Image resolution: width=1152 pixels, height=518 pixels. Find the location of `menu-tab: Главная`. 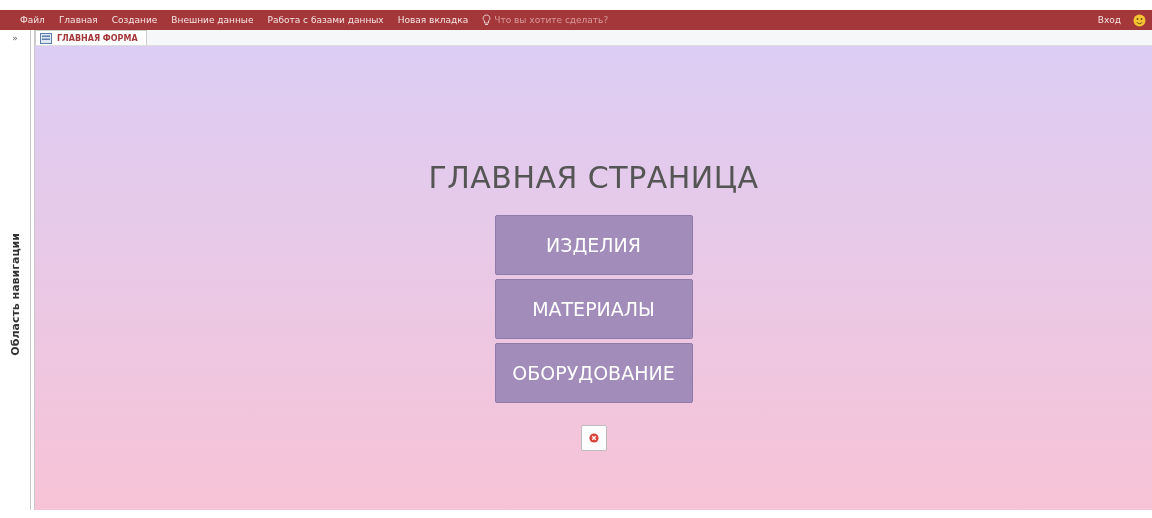

menu-tab: Главная is located at coordinates (78, 20).